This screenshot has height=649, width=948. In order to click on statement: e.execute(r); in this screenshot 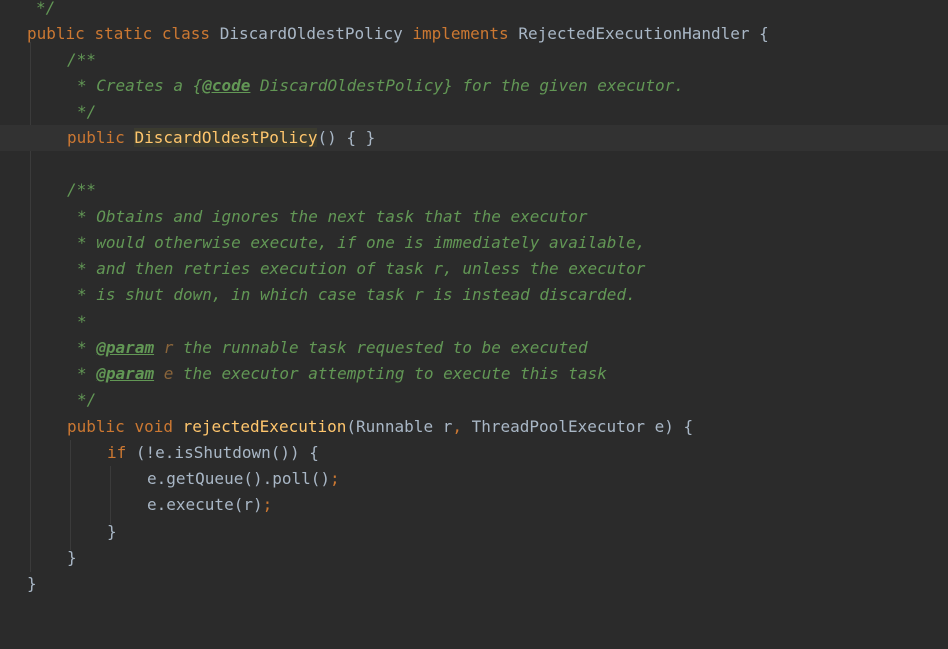, I will do `click(209, 505)`.